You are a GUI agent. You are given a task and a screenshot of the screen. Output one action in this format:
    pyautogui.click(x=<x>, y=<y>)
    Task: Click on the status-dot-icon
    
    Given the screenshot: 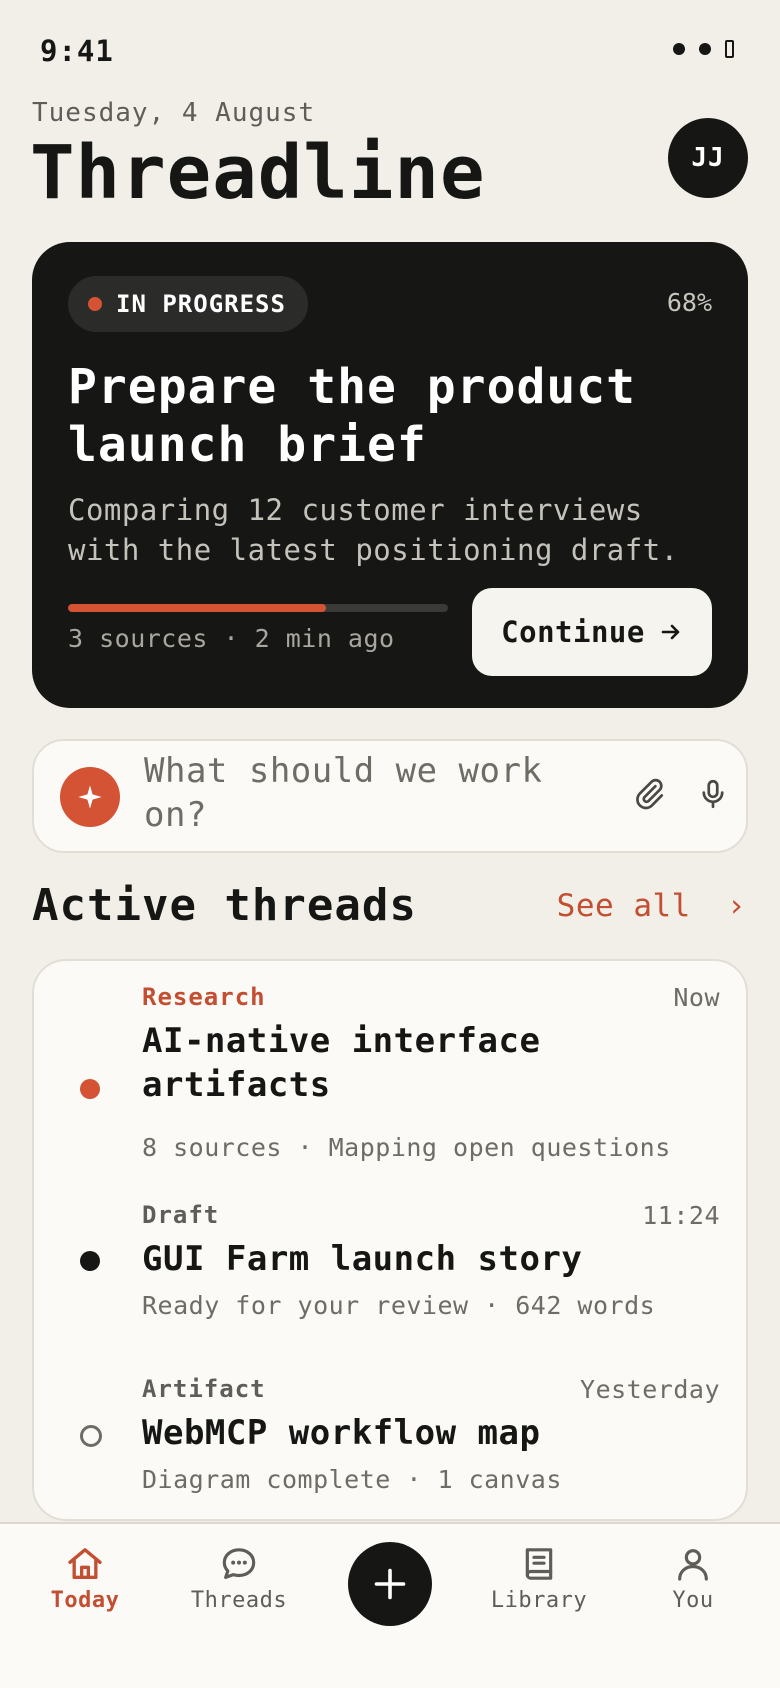 What is the action you would take?
    pyautogui.click(x=95, y=304)
    